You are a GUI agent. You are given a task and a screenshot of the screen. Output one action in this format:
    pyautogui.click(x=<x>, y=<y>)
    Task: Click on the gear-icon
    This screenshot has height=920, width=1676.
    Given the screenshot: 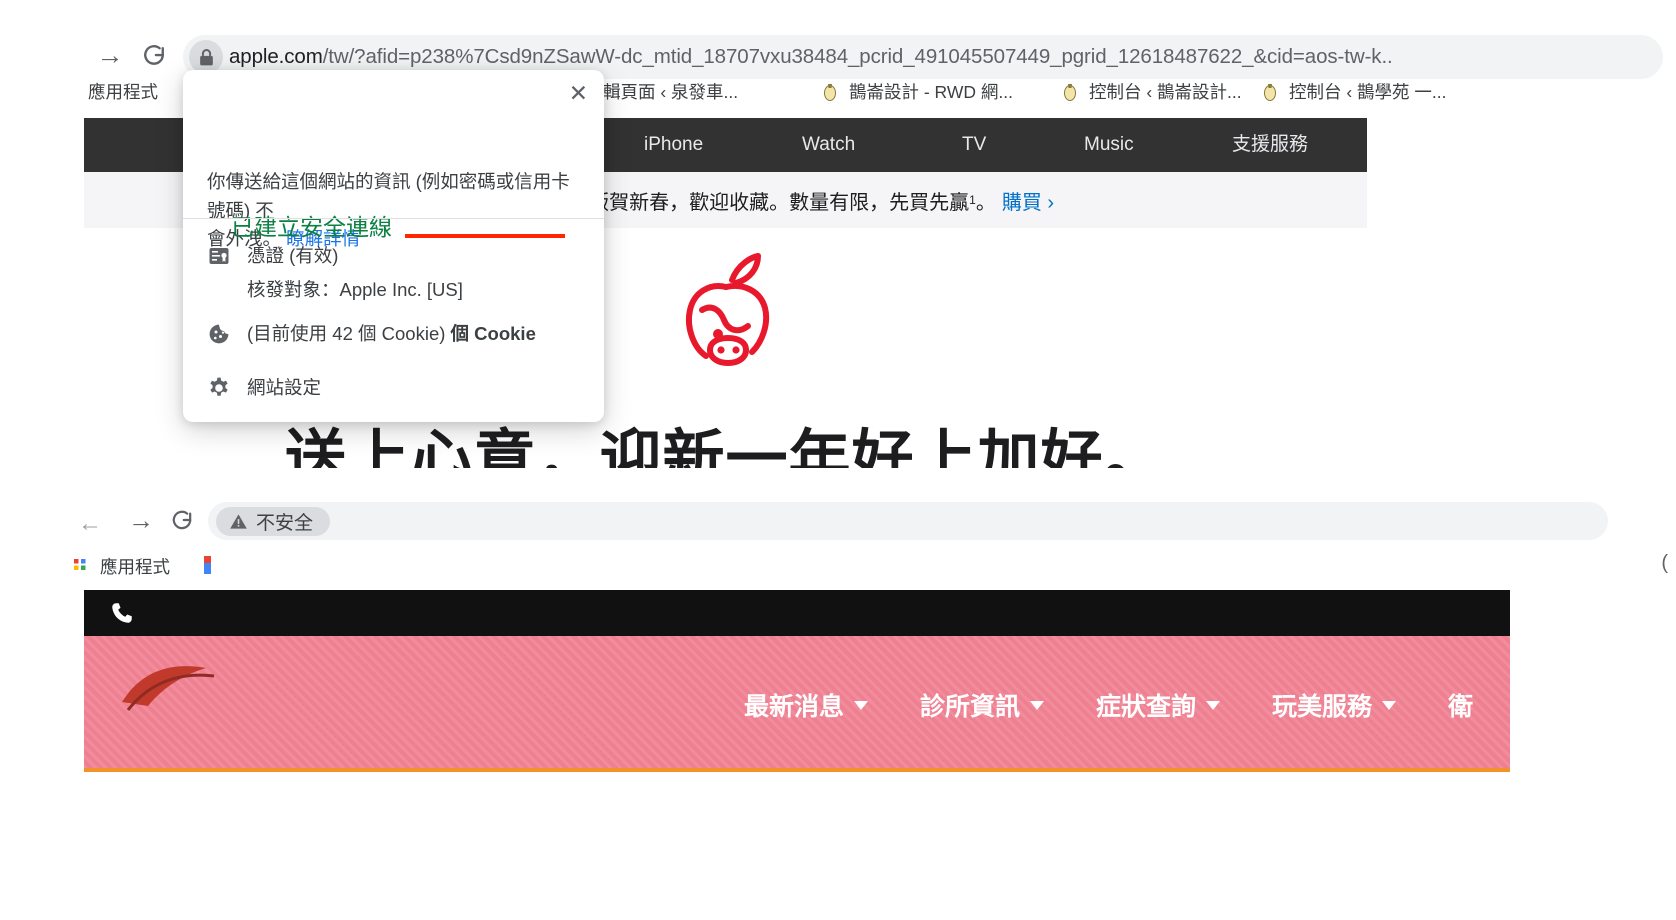 What is the action you would take?
    pyautogui.click(x=219, y=386)
    